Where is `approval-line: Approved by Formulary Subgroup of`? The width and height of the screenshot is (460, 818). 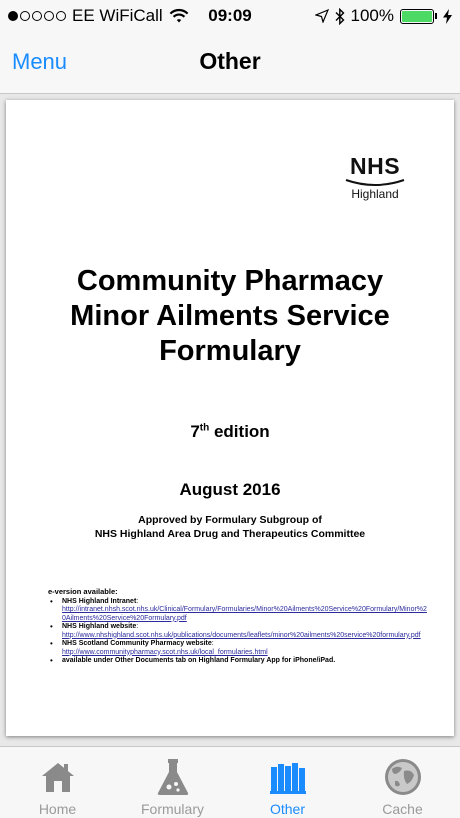 approval-line: Approved by Formulary Subgroup of is located at coordinates (230, 520).